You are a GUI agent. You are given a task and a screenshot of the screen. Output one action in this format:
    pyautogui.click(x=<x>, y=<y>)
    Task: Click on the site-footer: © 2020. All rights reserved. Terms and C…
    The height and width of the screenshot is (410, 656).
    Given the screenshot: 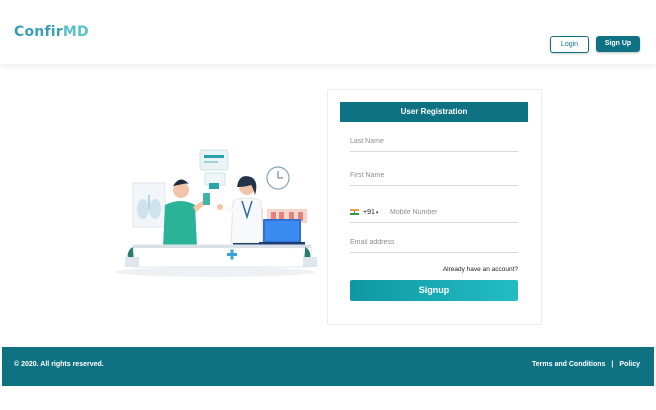 What is the action you would take?
    pyautogui.click(x=328, y=366)
    